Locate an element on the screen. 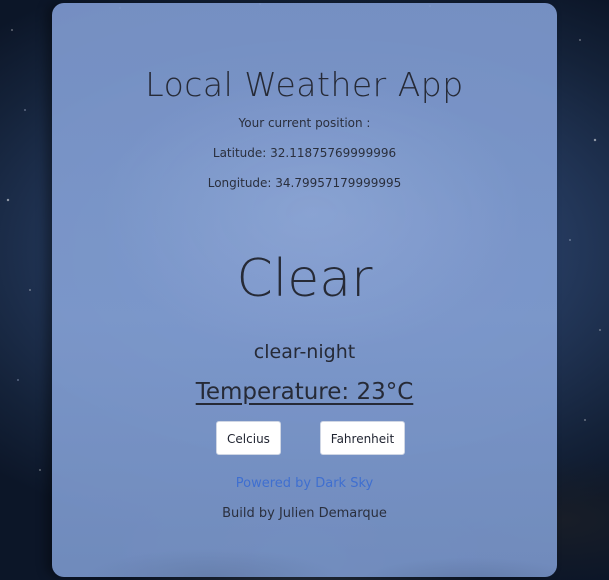  celsius-button: Celcius is located at coordinates (248, 438).